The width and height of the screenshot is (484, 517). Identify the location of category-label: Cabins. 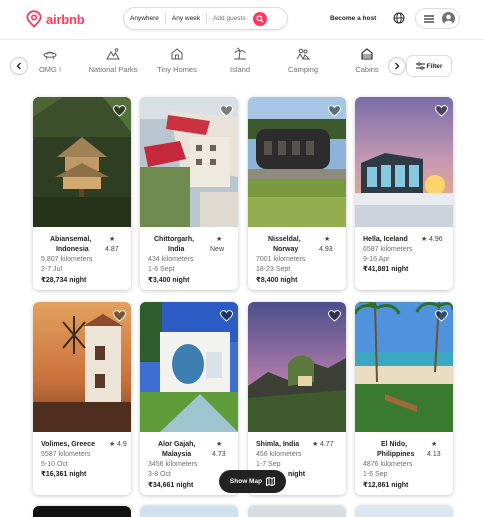
(367, 69).